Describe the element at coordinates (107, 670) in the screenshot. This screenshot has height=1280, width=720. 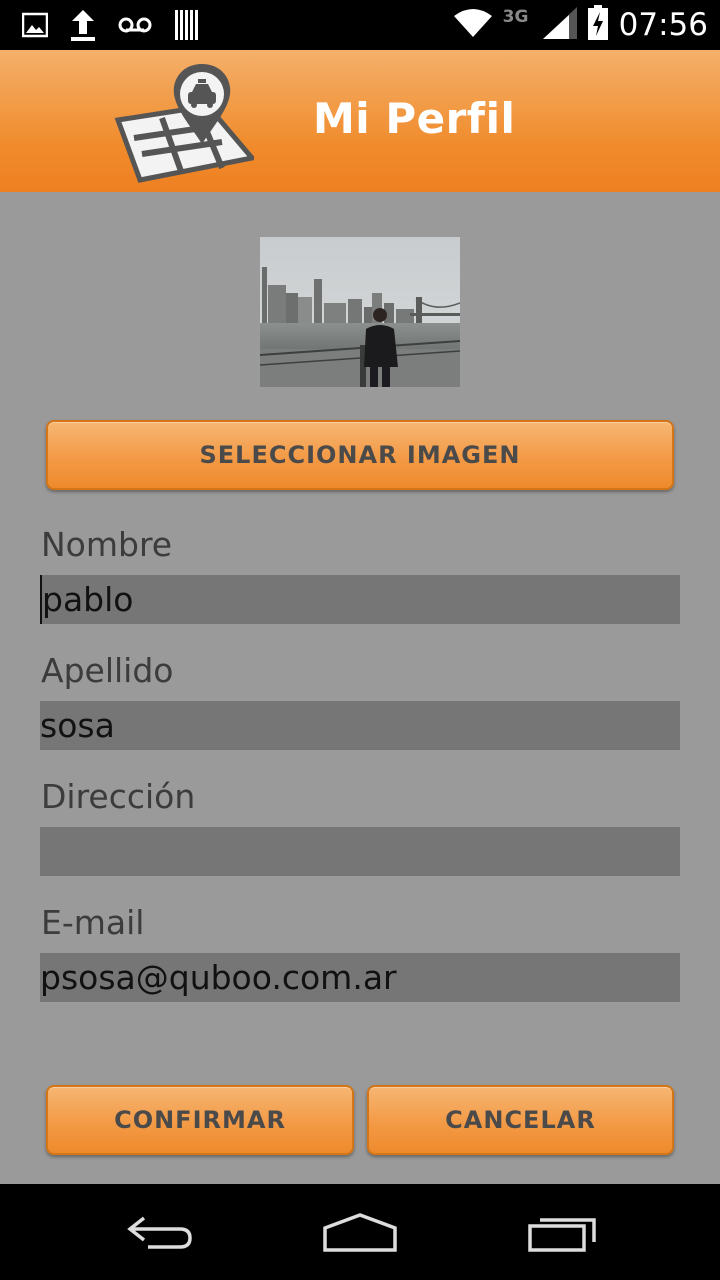
I see `apellido-label: Apellido` at that location.